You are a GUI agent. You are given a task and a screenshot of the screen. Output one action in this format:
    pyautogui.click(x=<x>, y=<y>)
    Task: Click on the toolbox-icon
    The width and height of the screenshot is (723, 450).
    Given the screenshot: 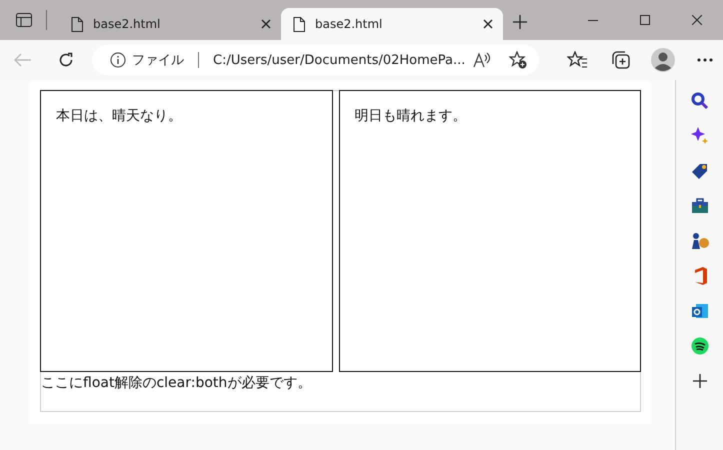 What is the action you would take?
    pyautogui.click(x=699, y=206)
    